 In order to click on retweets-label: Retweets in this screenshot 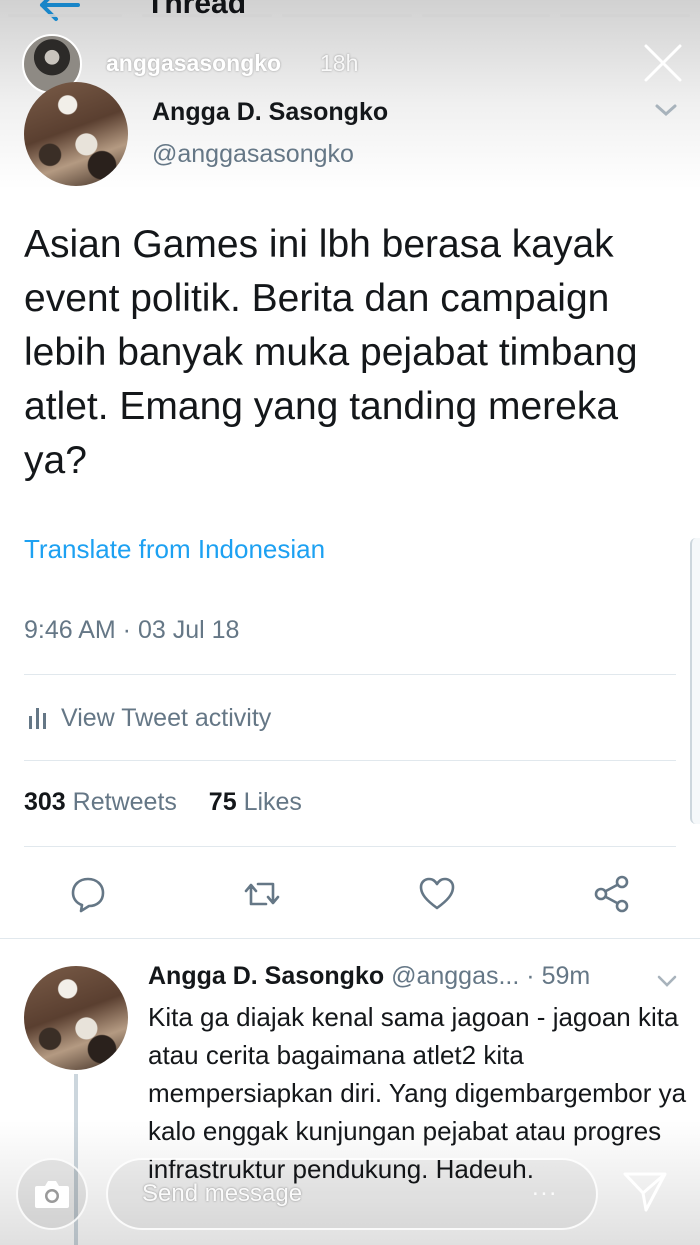, I will do `click(125, 802)`.